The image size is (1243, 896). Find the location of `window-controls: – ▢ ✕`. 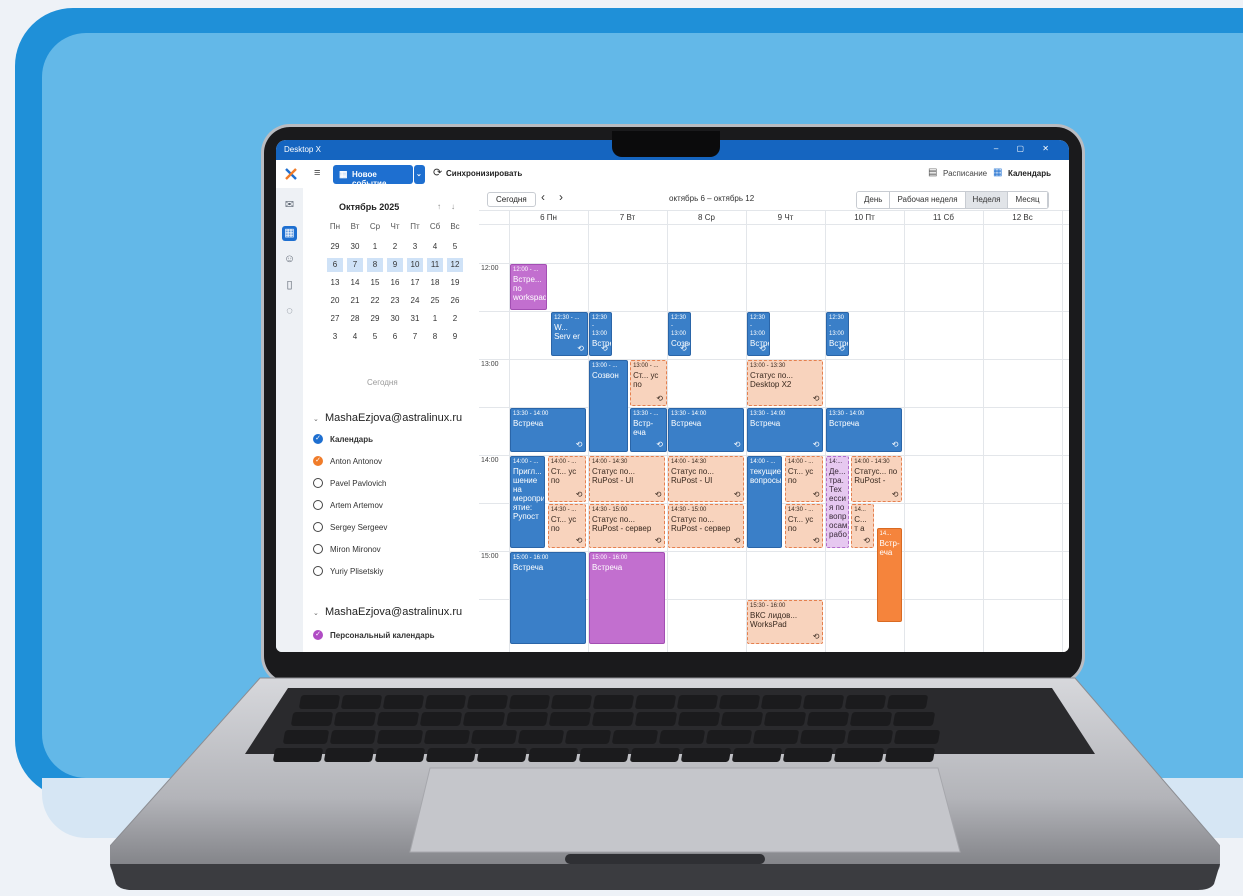

window-controls: – ▢ ✕ is located at coordinates (1025, 148).